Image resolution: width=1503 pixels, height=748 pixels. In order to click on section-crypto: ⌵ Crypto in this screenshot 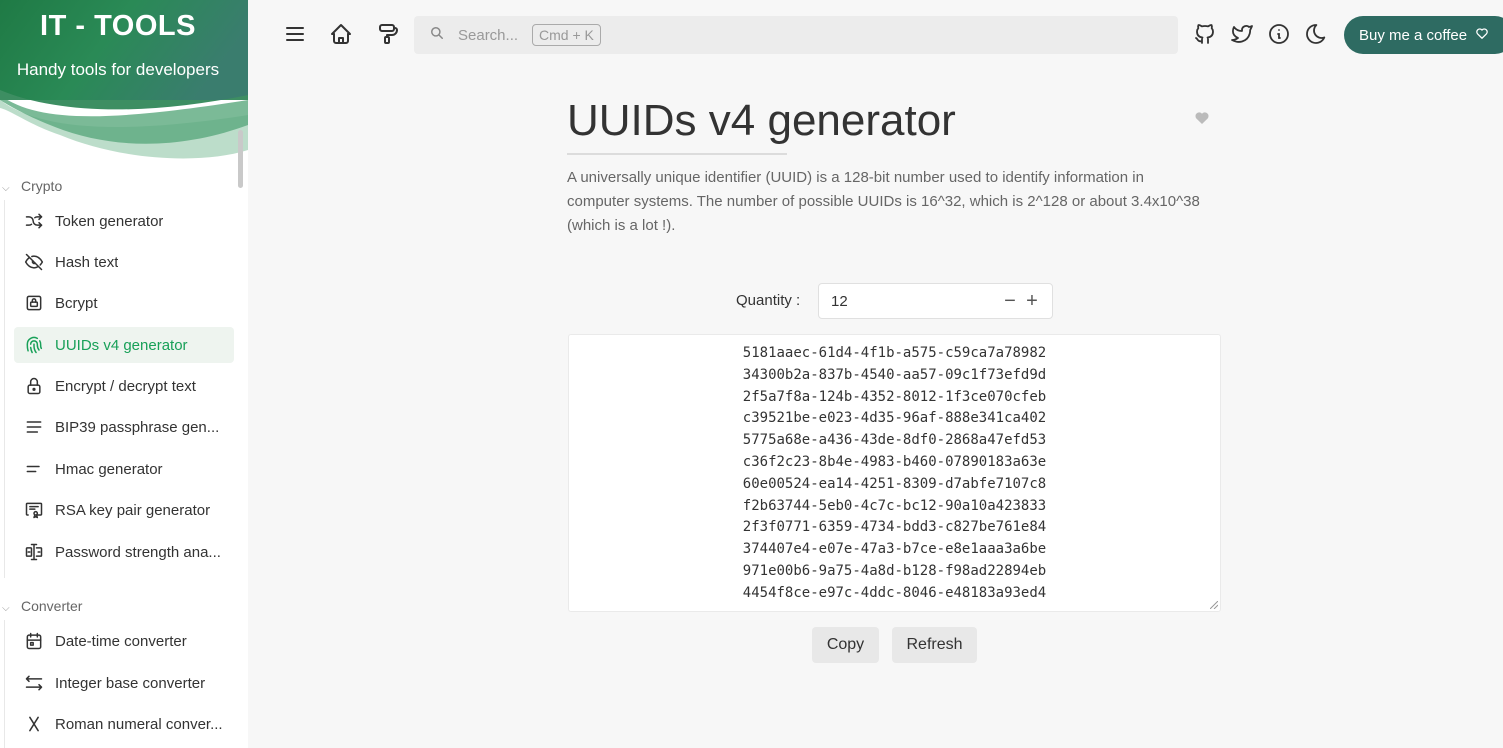, I will do `click(31, 186)`.